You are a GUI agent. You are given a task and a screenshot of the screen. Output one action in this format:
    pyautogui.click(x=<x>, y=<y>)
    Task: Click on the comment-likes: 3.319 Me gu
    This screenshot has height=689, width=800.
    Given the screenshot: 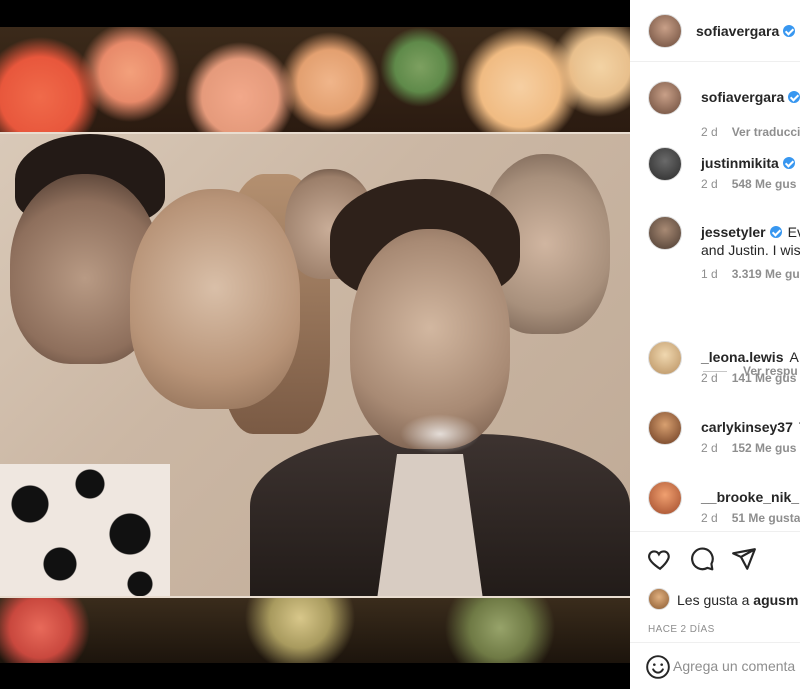 What is the action you would take?
    pyautogui.click(x=766, y=274)
    